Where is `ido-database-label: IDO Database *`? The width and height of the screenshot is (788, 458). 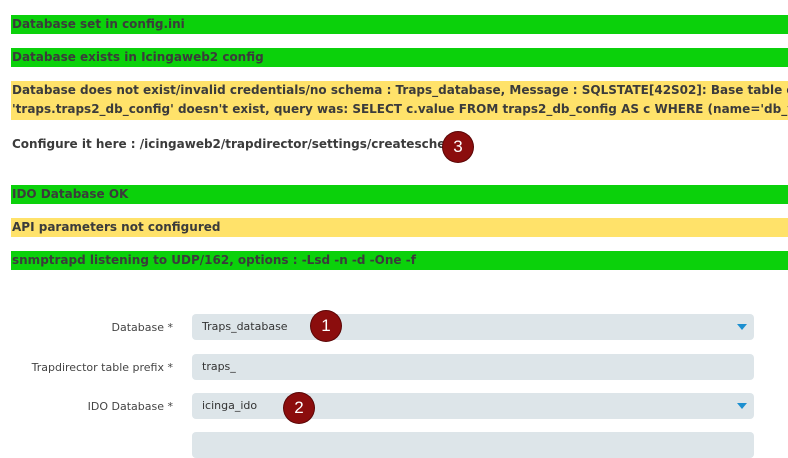
ido-database-label: IDO Database * is located at coordinates (130, 406).